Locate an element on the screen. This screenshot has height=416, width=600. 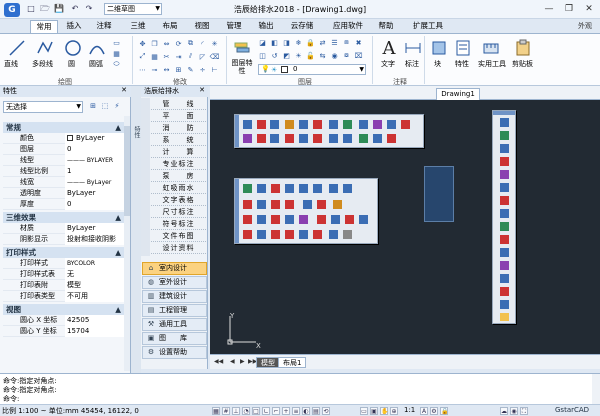
general-tools-button: ⚒ 通用工具 is located at coordinates (174, 324).